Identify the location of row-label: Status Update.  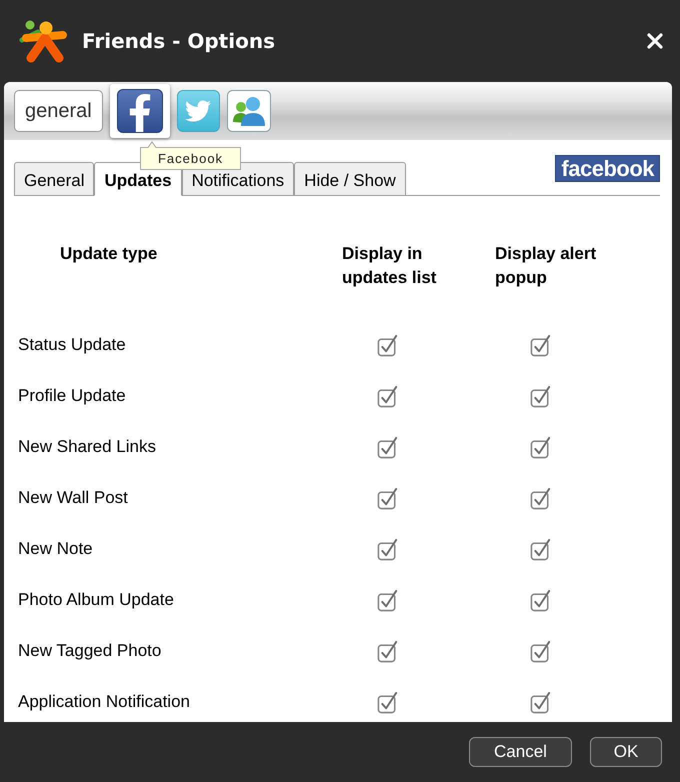
(72, 345).